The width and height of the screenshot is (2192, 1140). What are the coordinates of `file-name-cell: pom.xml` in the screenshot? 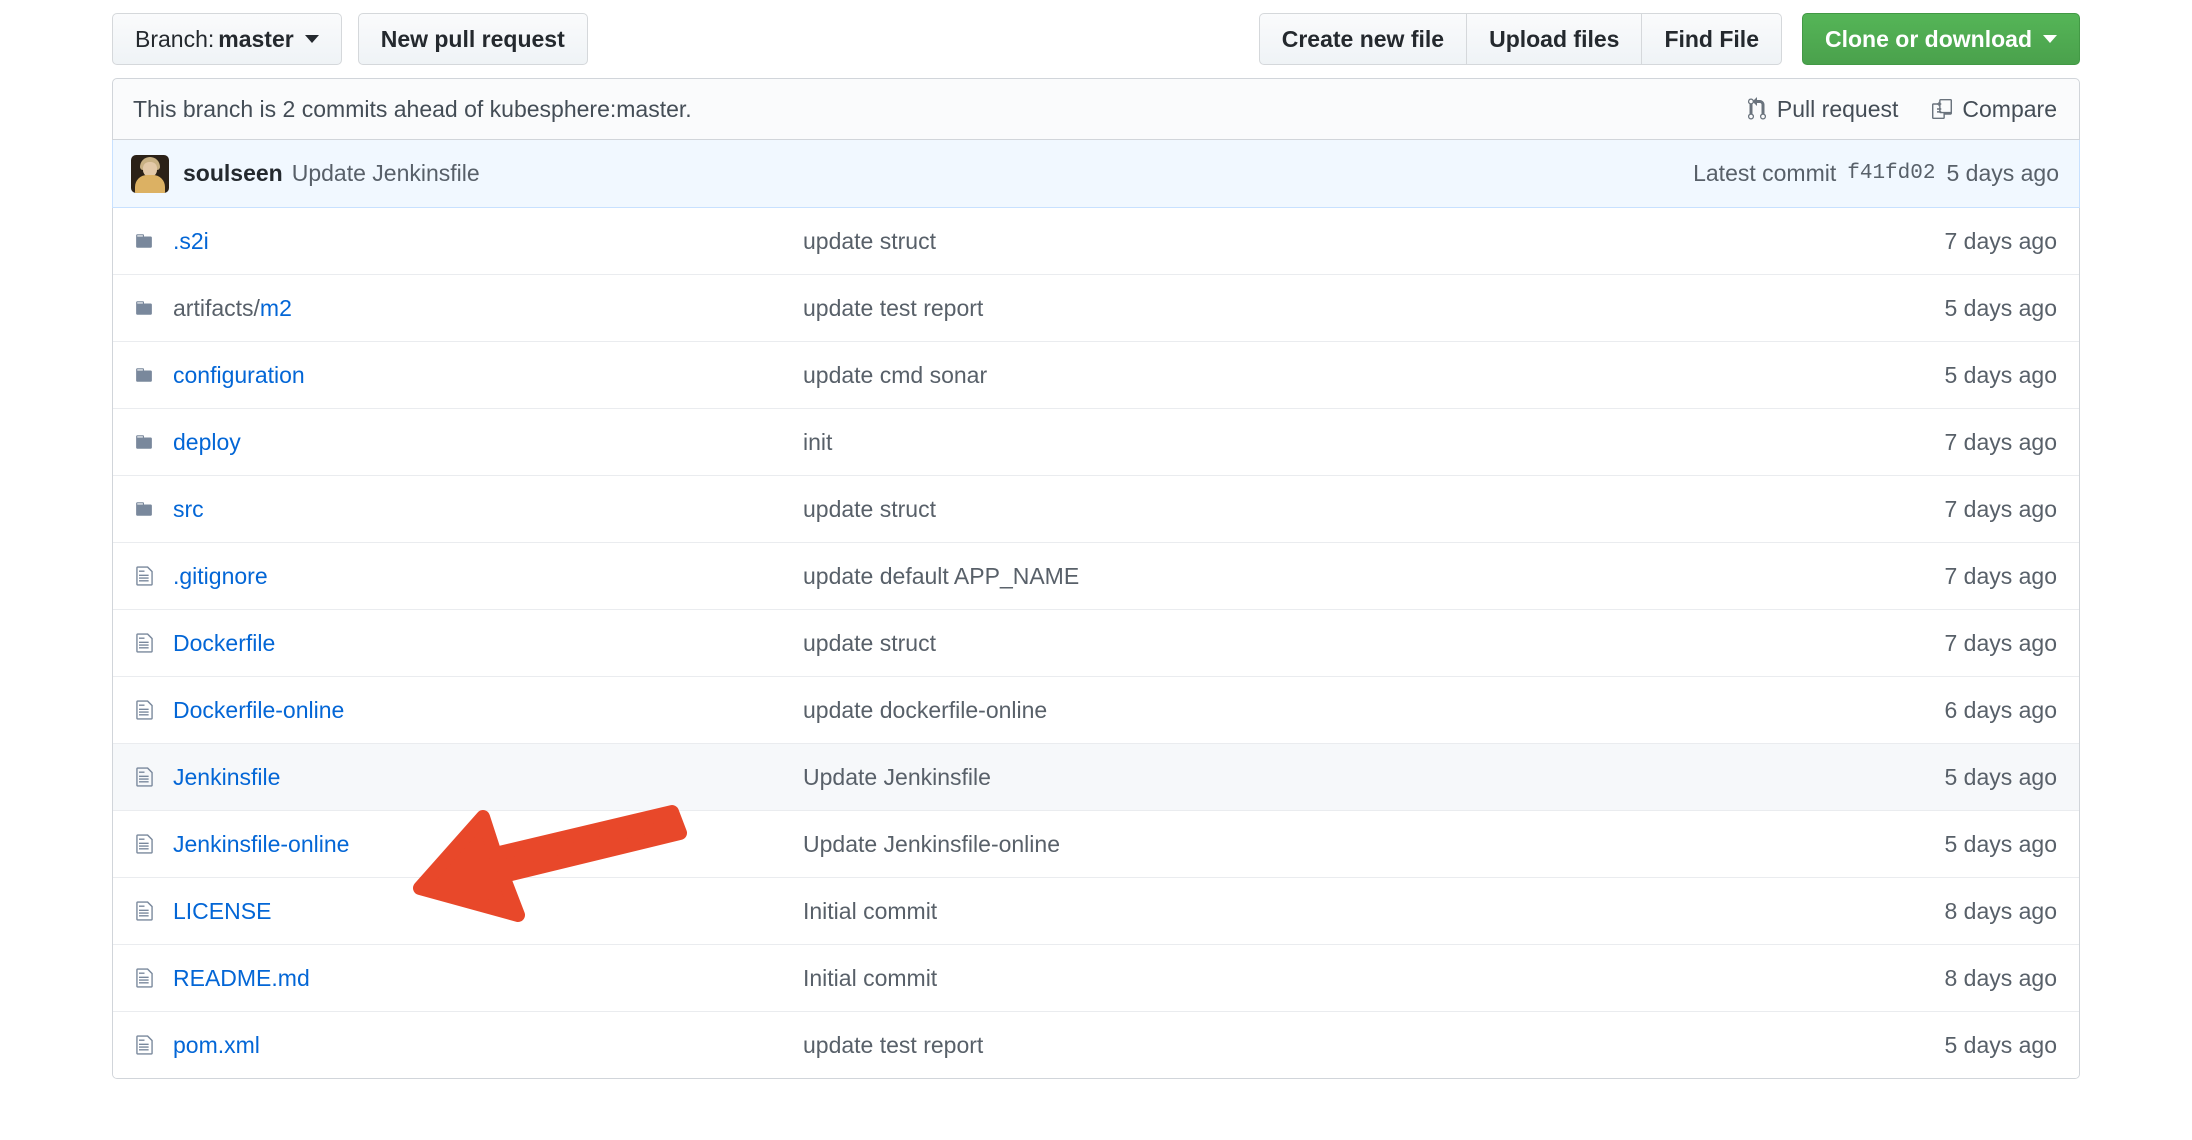 It's located at (458, 1045).